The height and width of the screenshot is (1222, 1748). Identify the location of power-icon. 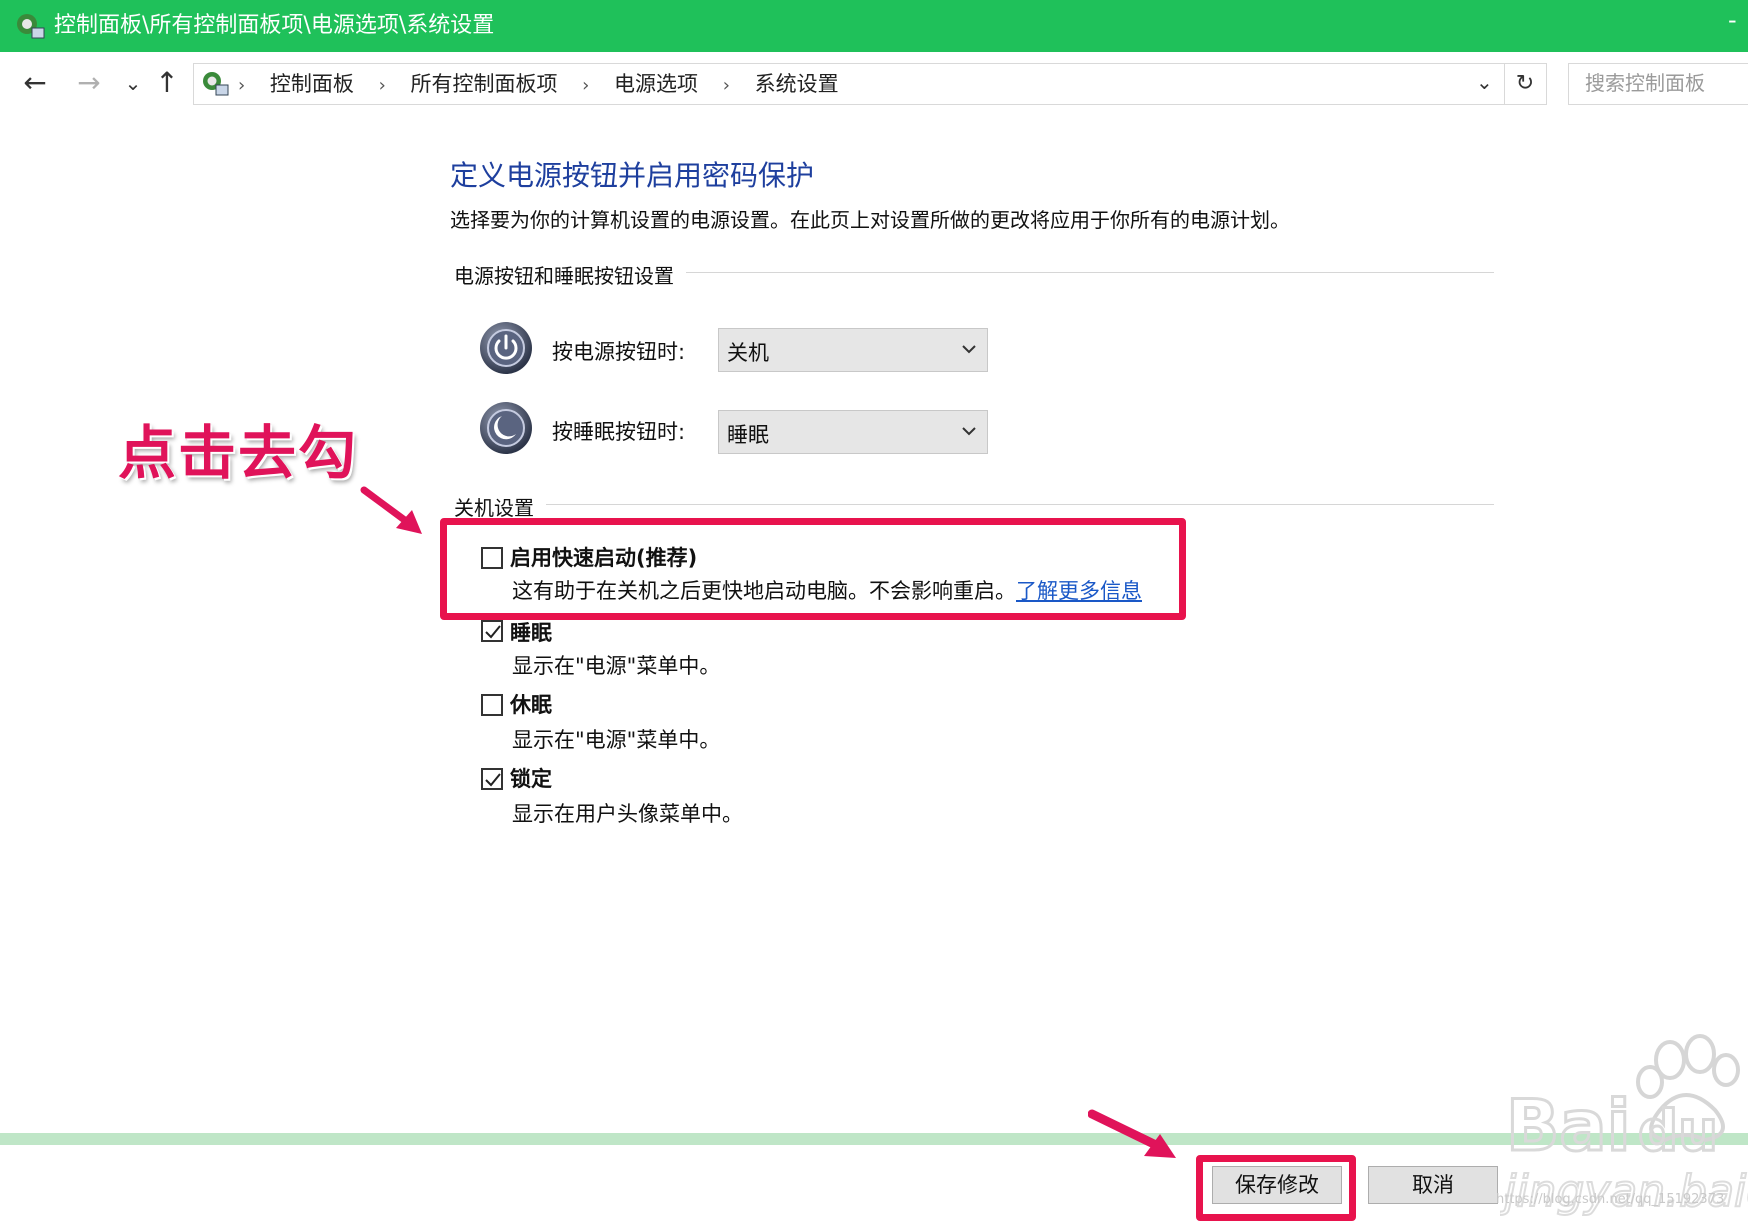
(506, 348).